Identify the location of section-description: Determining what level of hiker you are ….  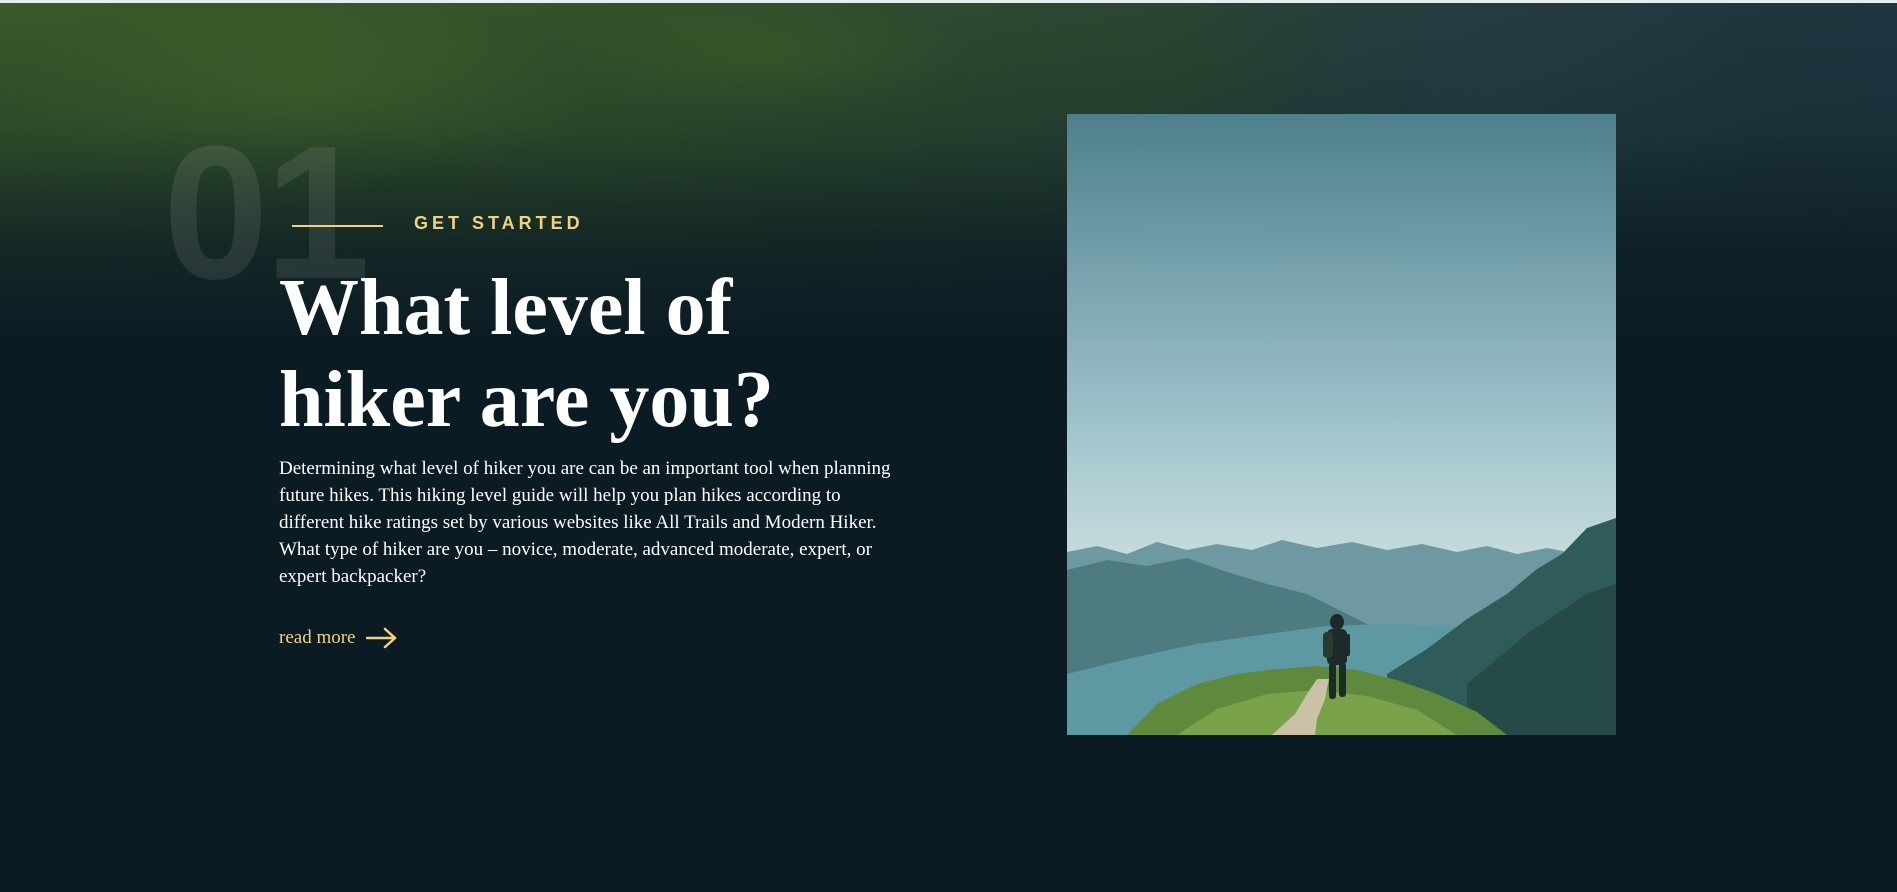
(585, 522).